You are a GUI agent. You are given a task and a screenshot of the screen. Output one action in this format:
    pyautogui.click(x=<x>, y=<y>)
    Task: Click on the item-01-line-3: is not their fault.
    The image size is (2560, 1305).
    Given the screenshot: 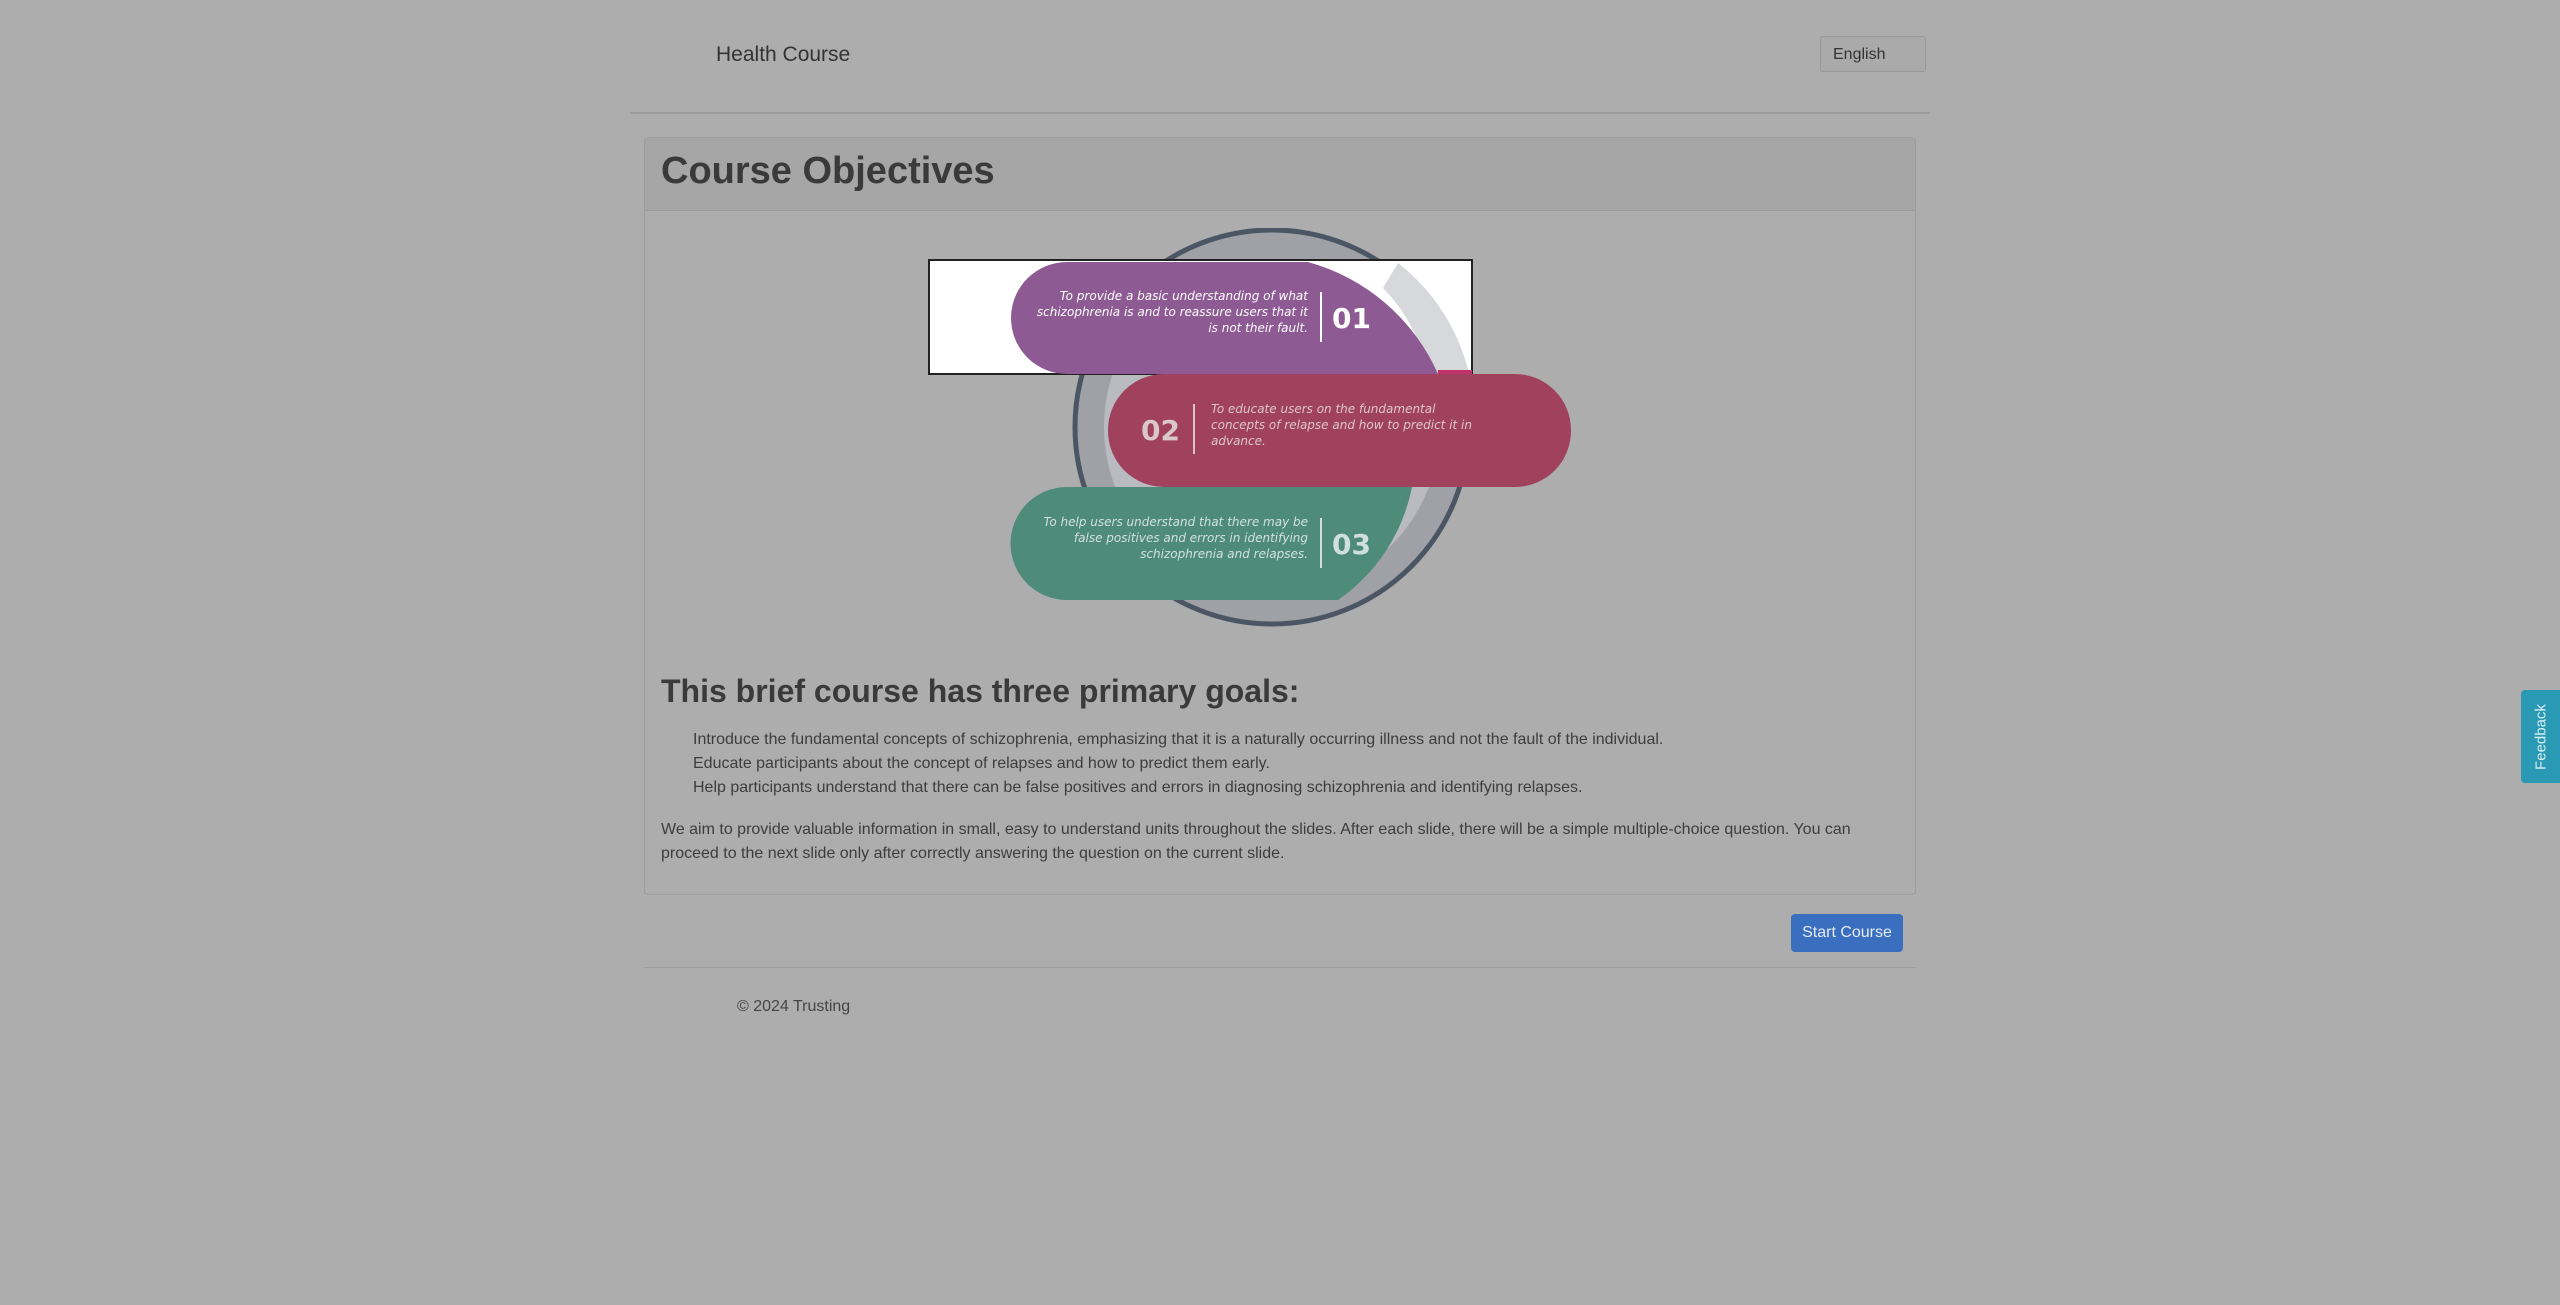 What is the action you would take?
    pyautogui.click(x=1258, y=328)
    